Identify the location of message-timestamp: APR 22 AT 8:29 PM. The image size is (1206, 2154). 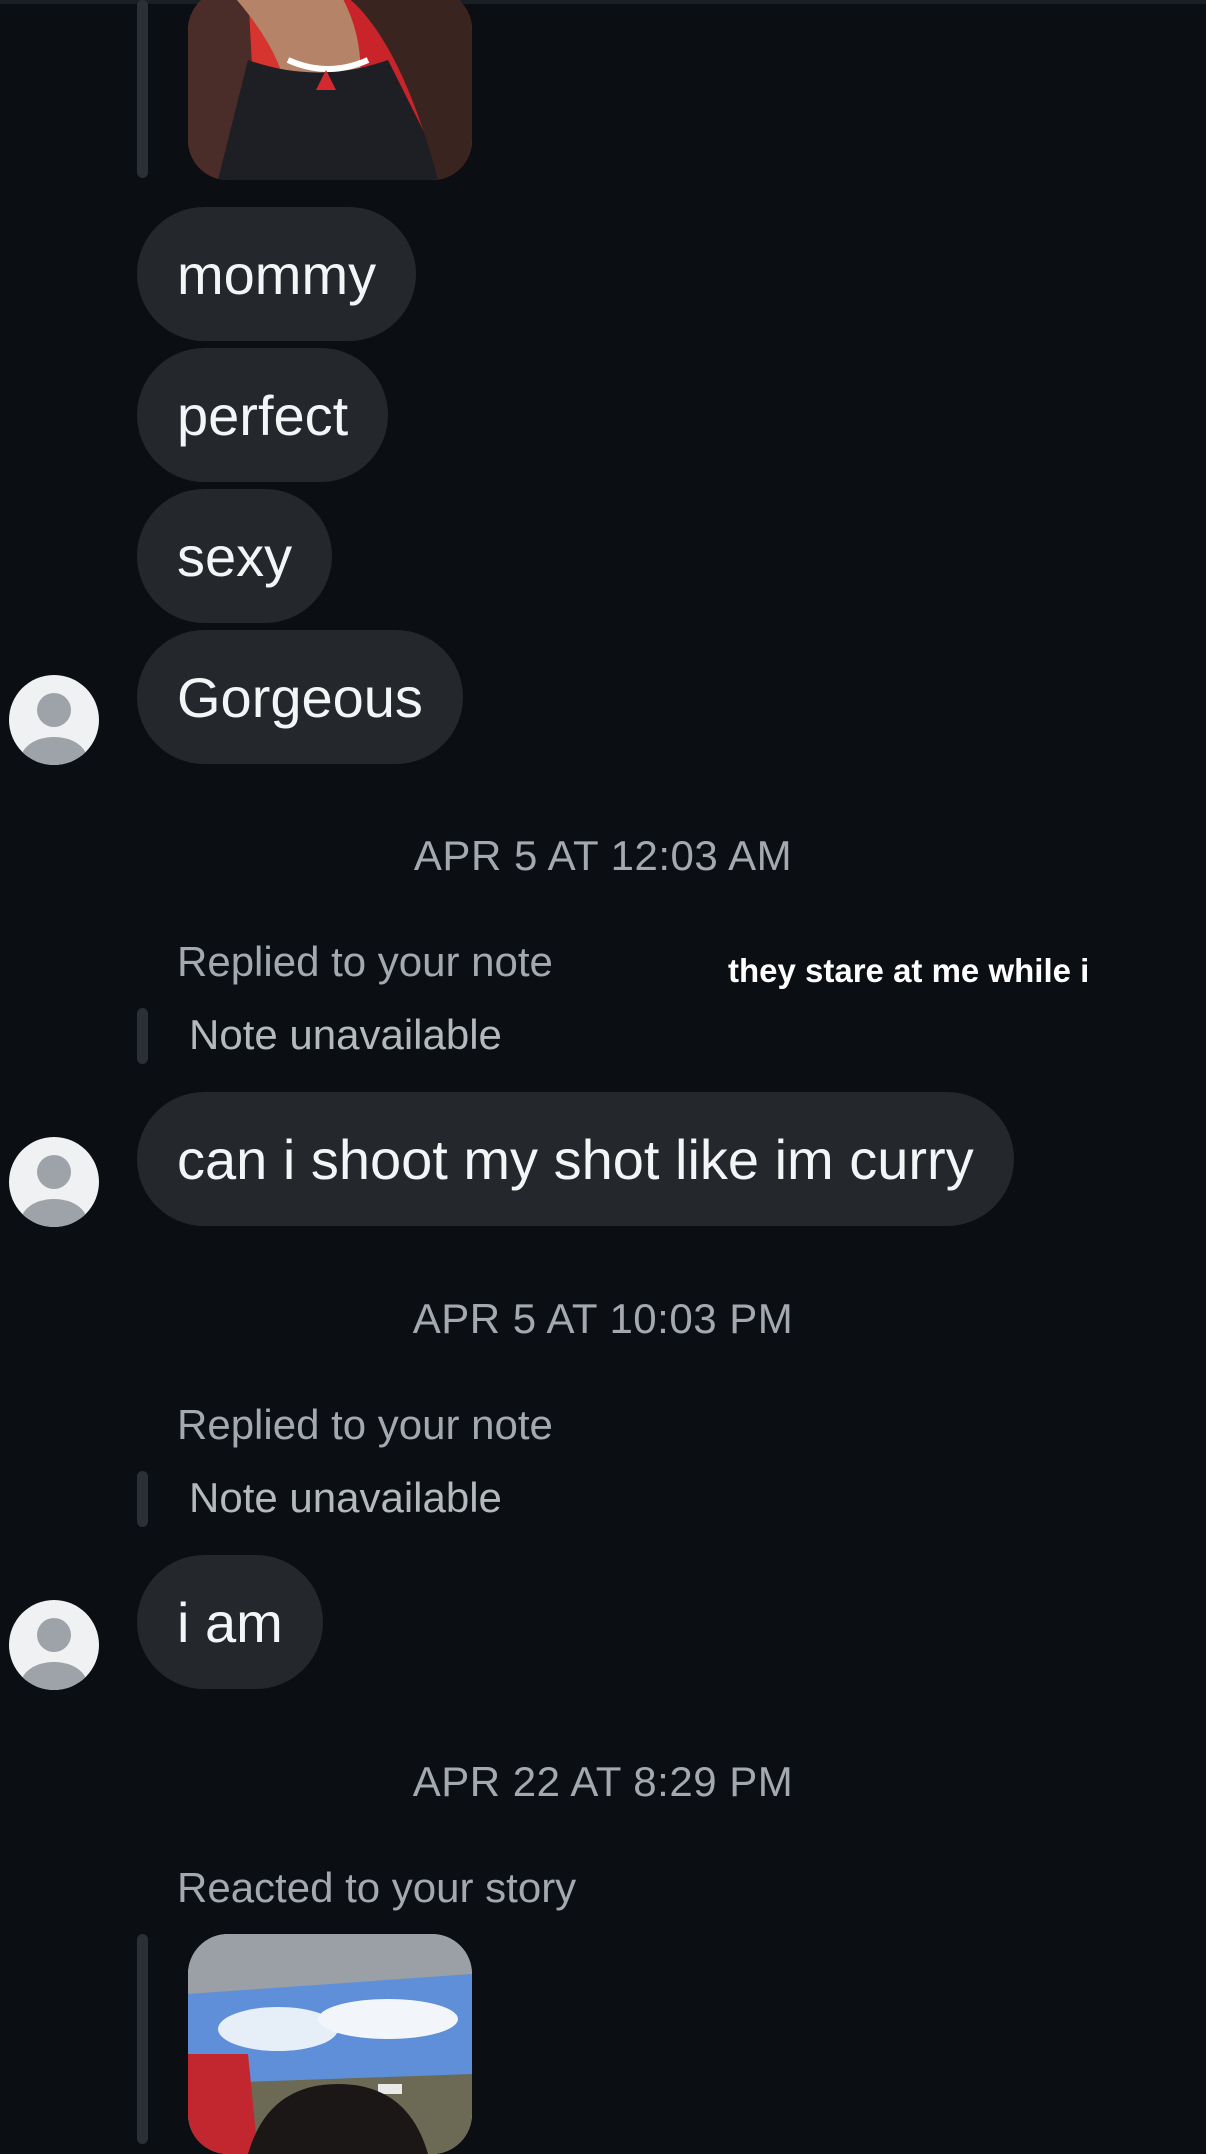
(603, 1781).